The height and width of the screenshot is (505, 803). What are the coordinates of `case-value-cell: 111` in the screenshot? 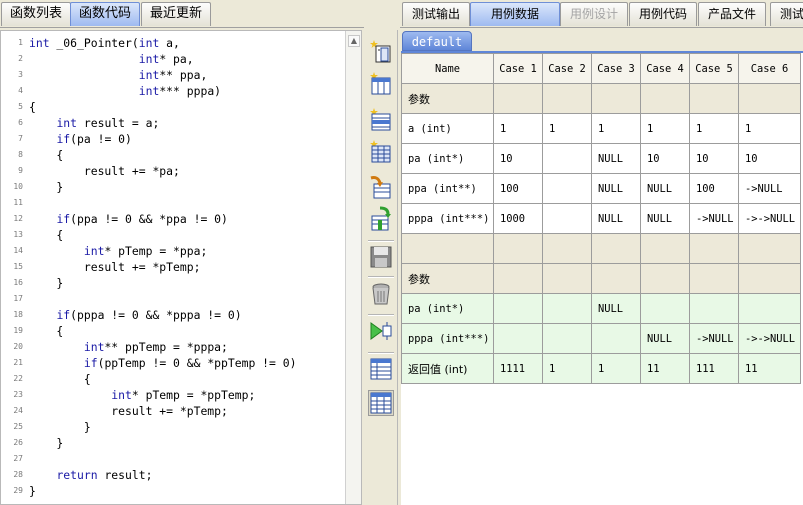 It's located at (714, 368).